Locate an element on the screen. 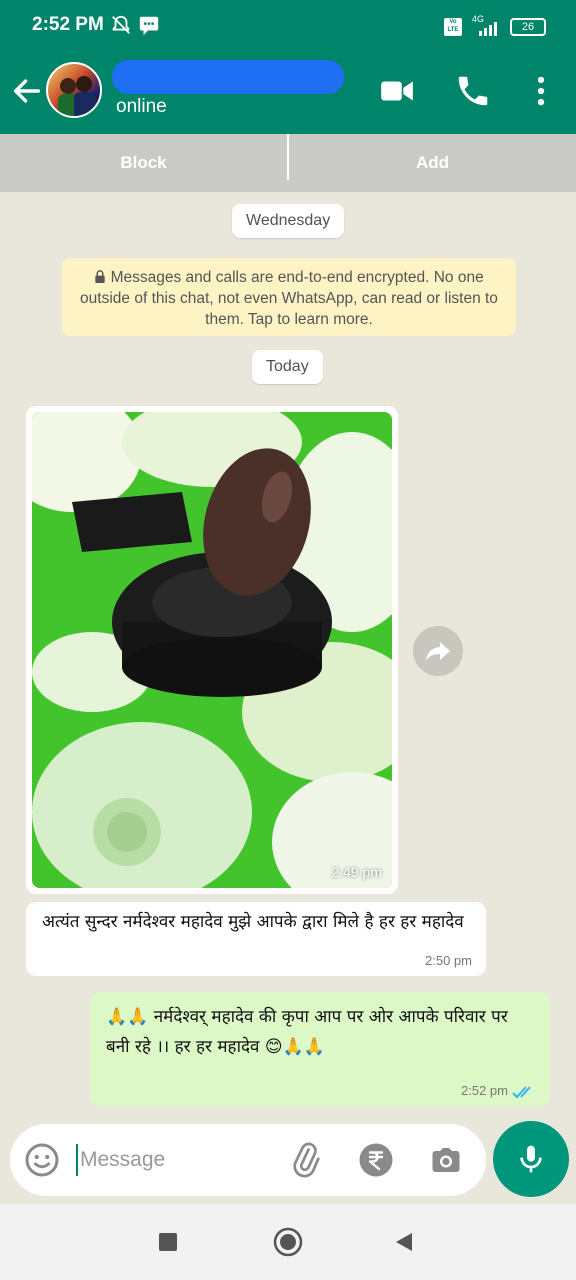  more-options-icon is located at coordinates (541, 91).